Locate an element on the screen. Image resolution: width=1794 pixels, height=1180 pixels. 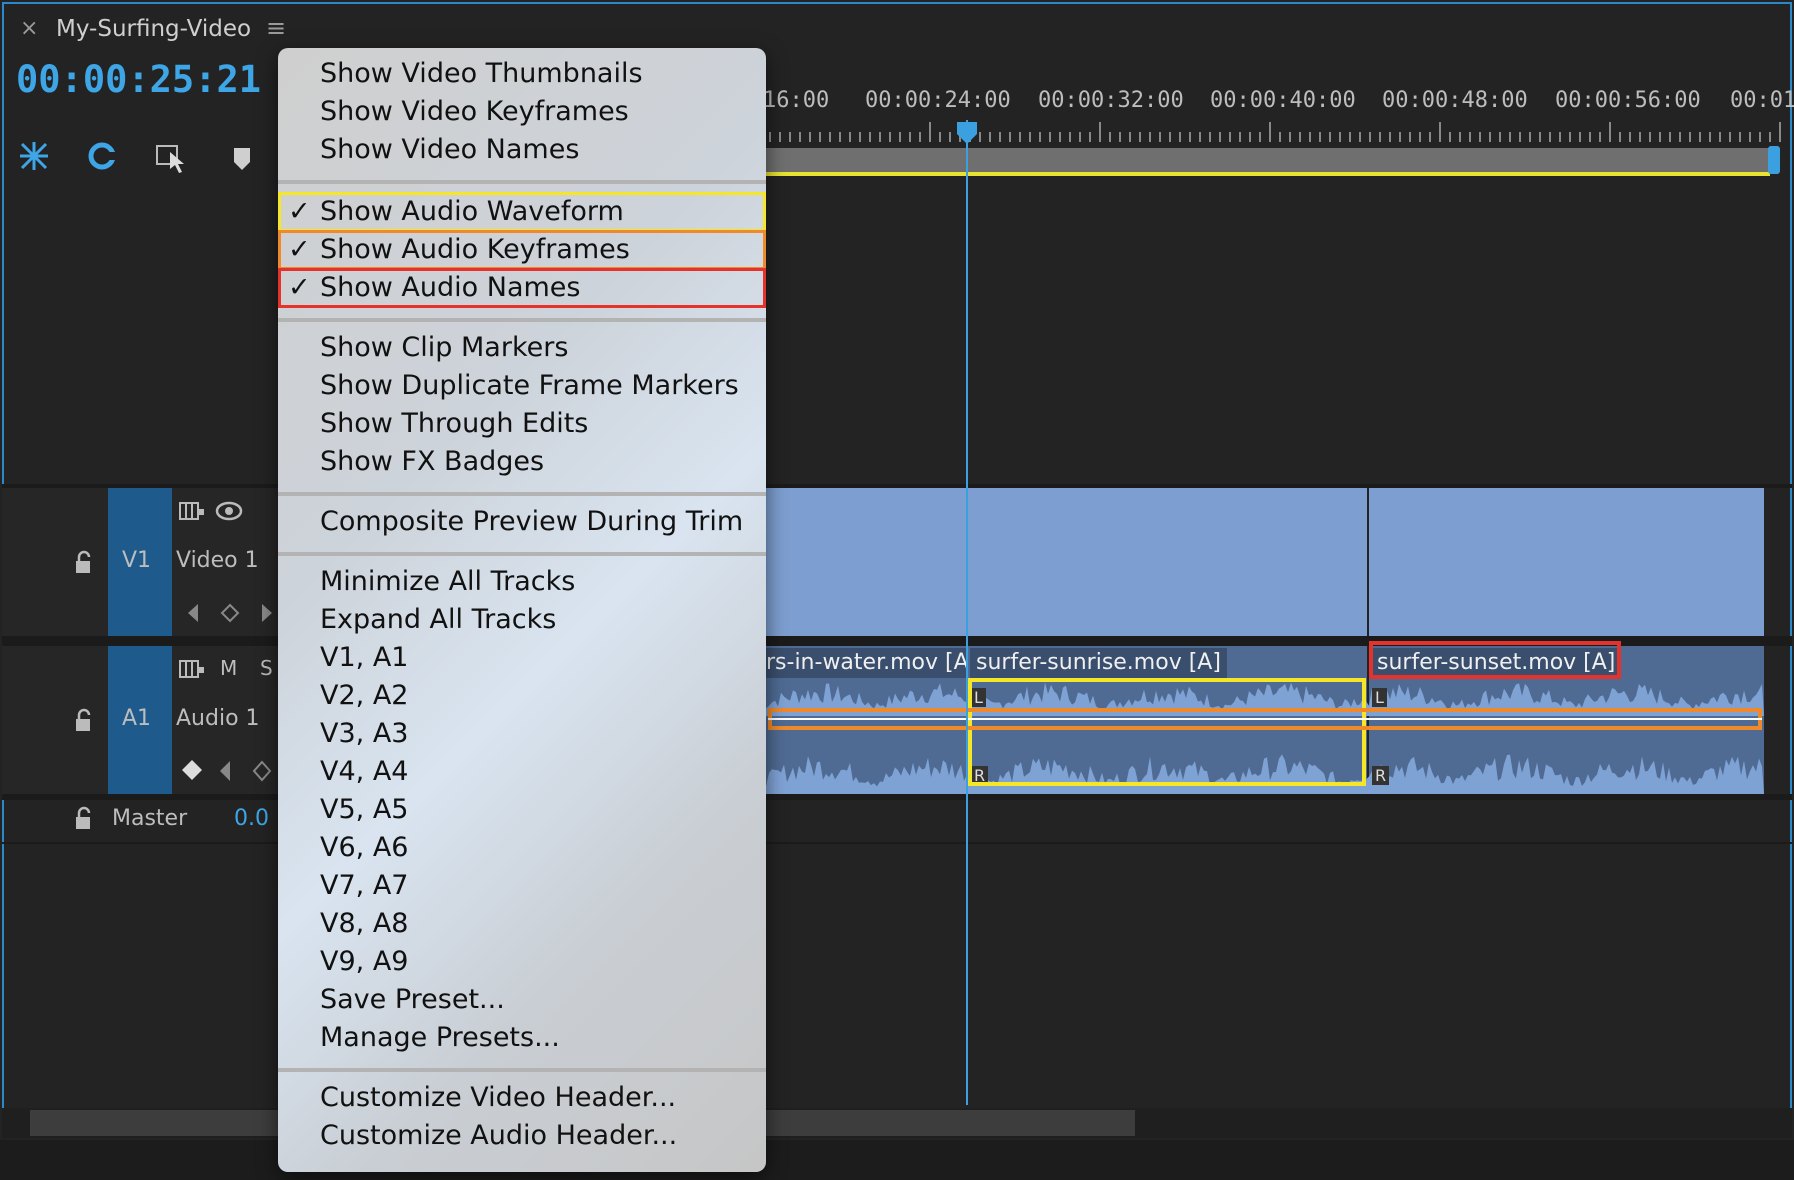
channel-label-left: L is located at coordinates (1379, 697).